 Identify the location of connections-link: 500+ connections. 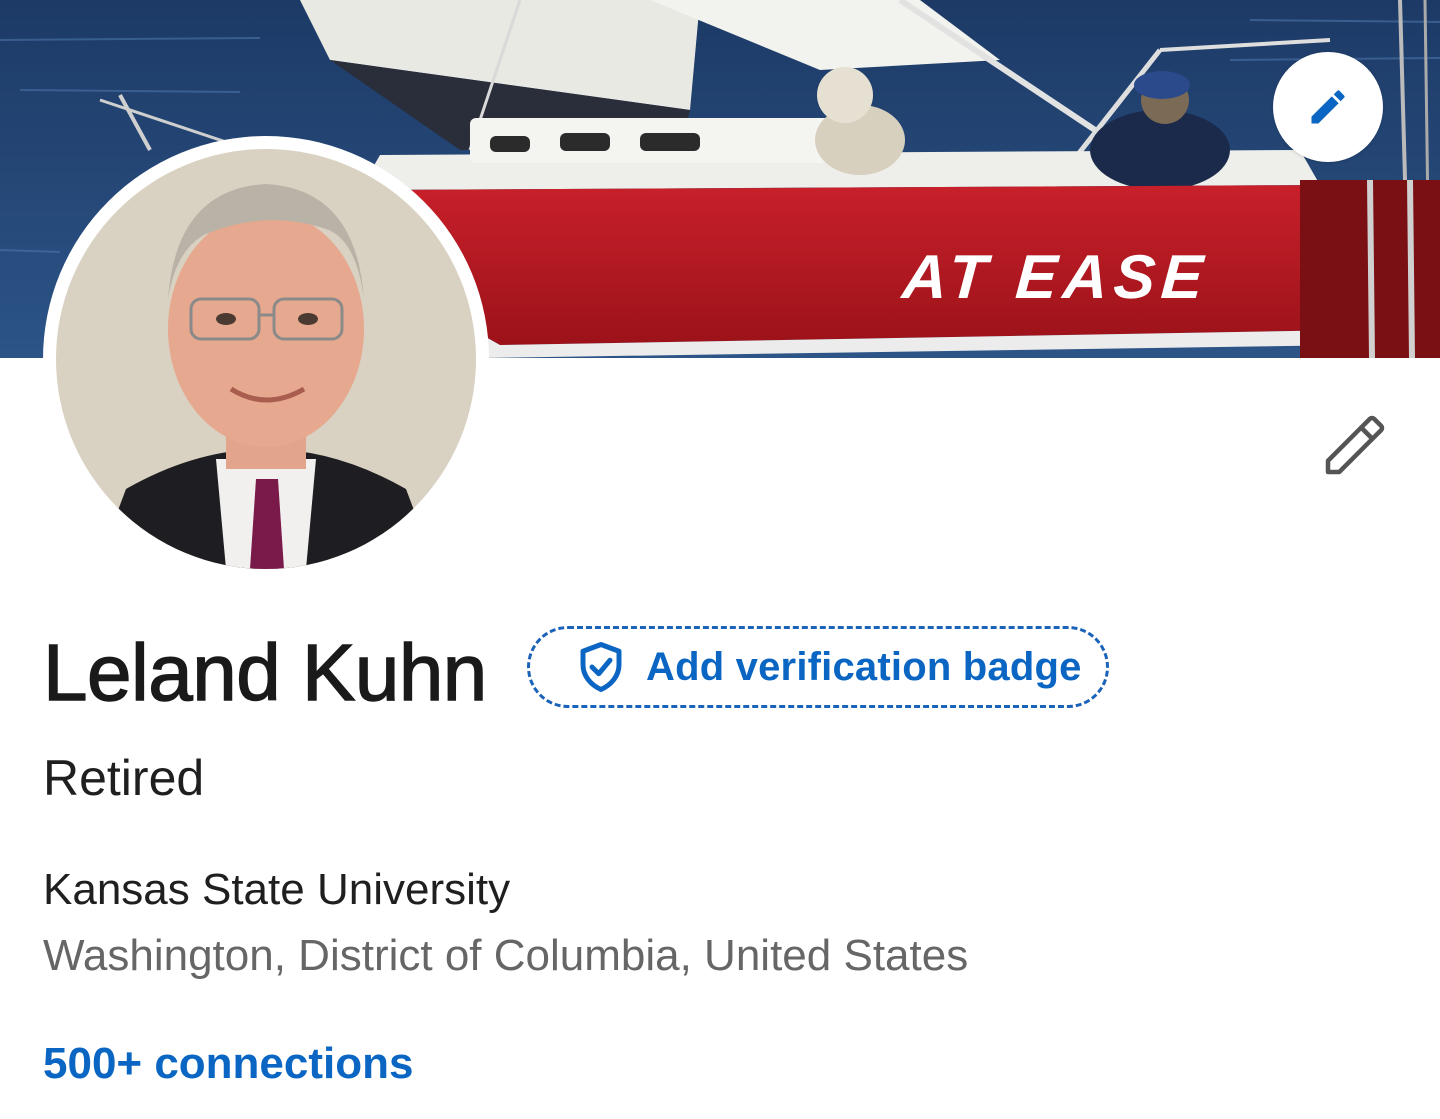
(228, 1064).